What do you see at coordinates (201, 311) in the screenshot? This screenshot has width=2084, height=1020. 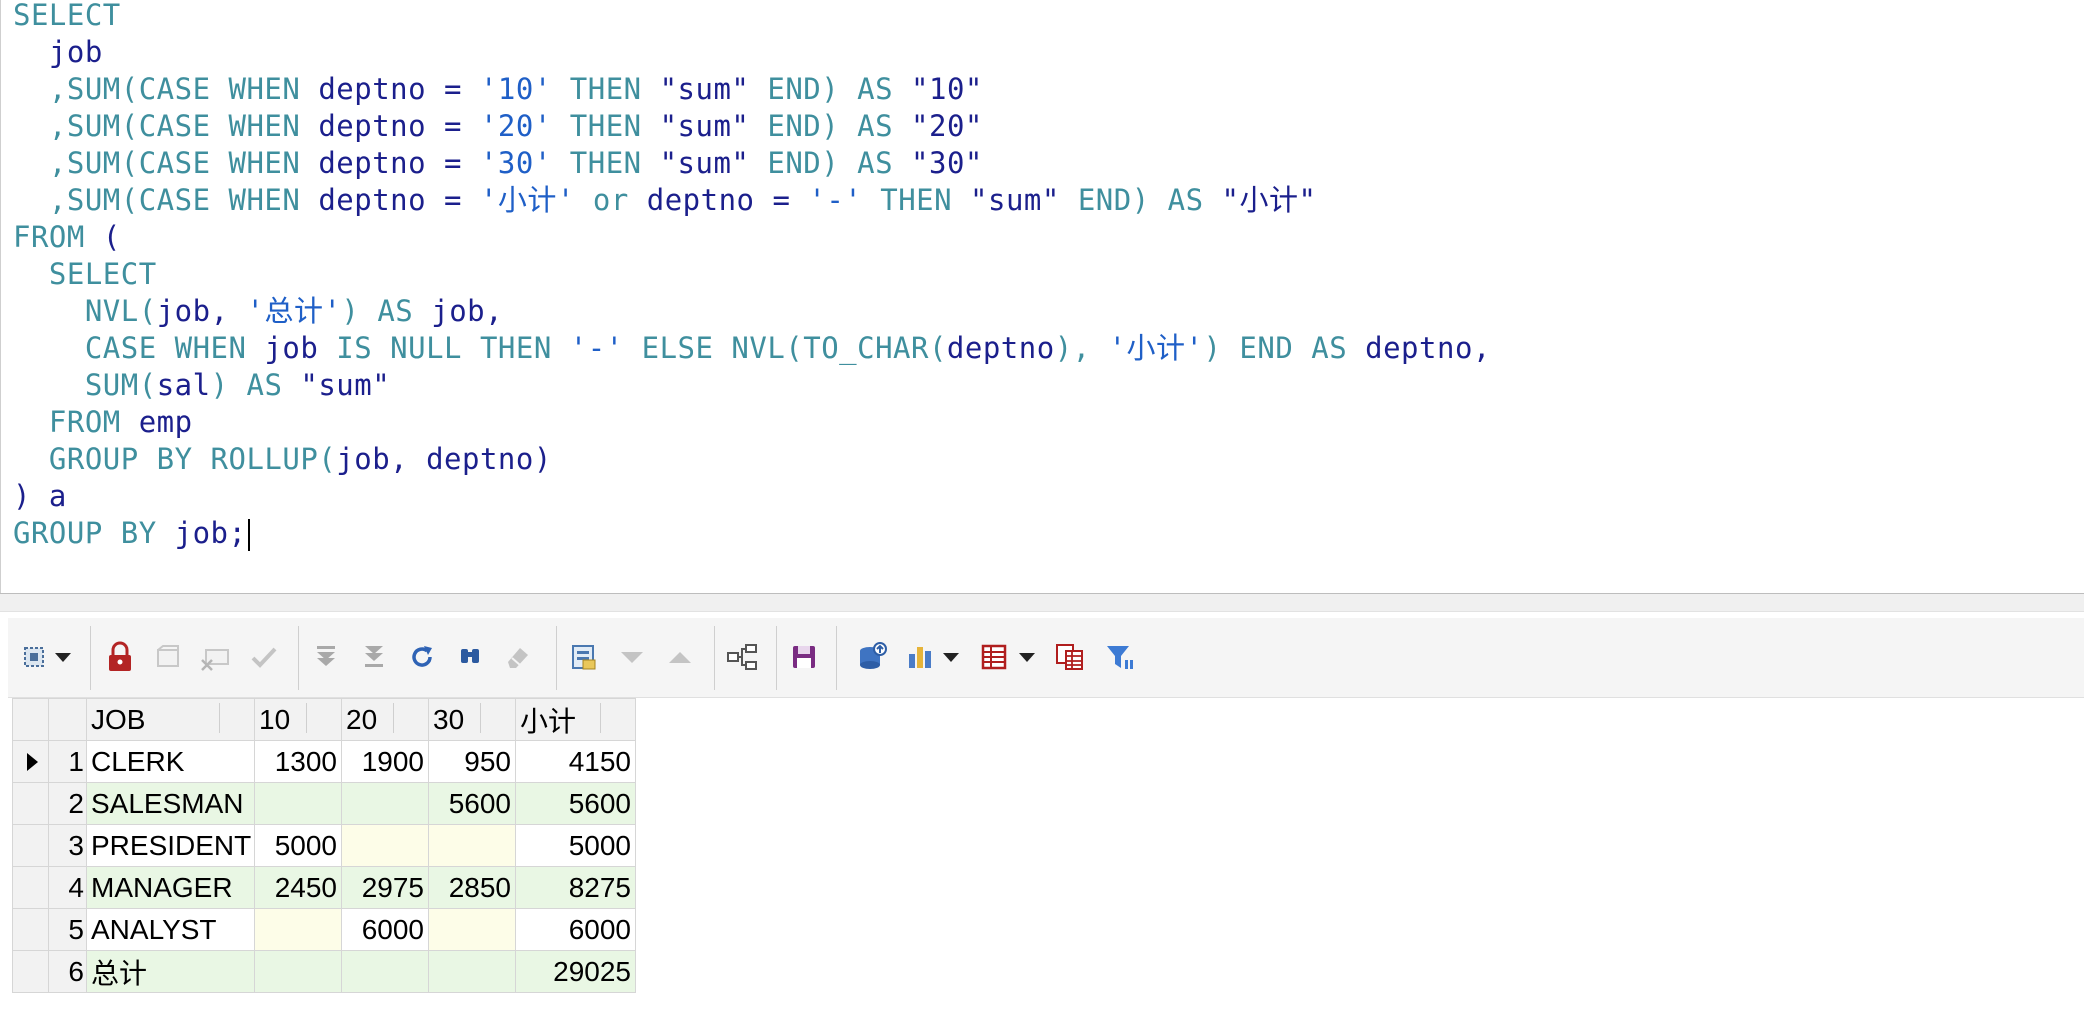 I see `code-token: job,` at bounding box center [201, 311].